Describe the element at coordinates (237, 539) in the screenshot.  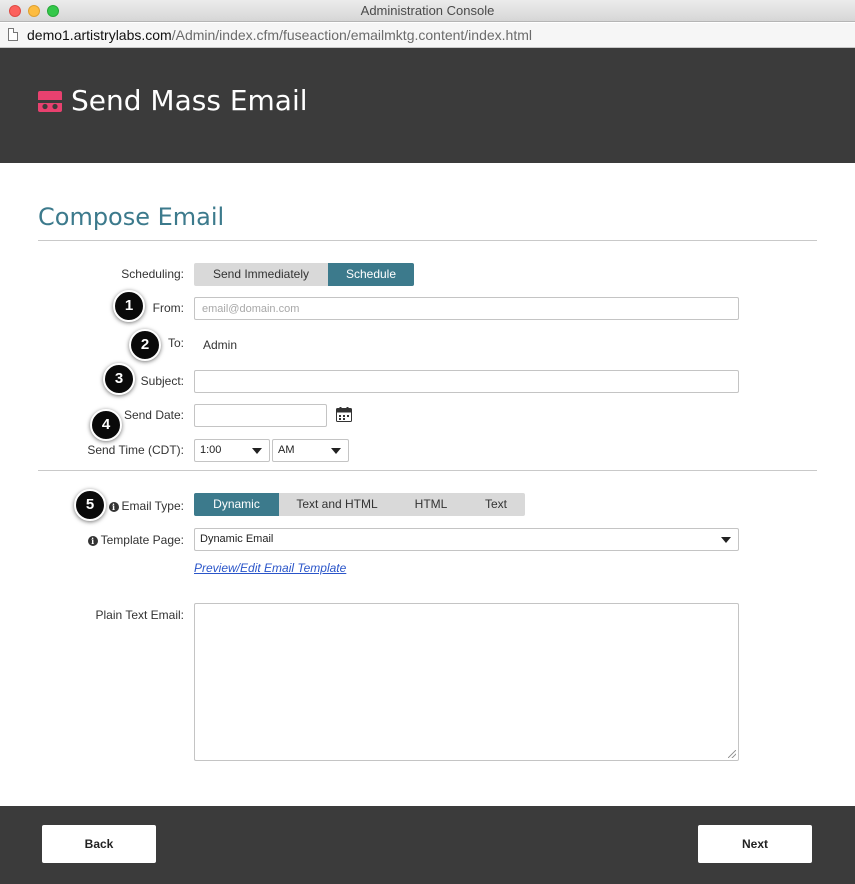
I see `template-page-value: Dynamic Email` at that location.